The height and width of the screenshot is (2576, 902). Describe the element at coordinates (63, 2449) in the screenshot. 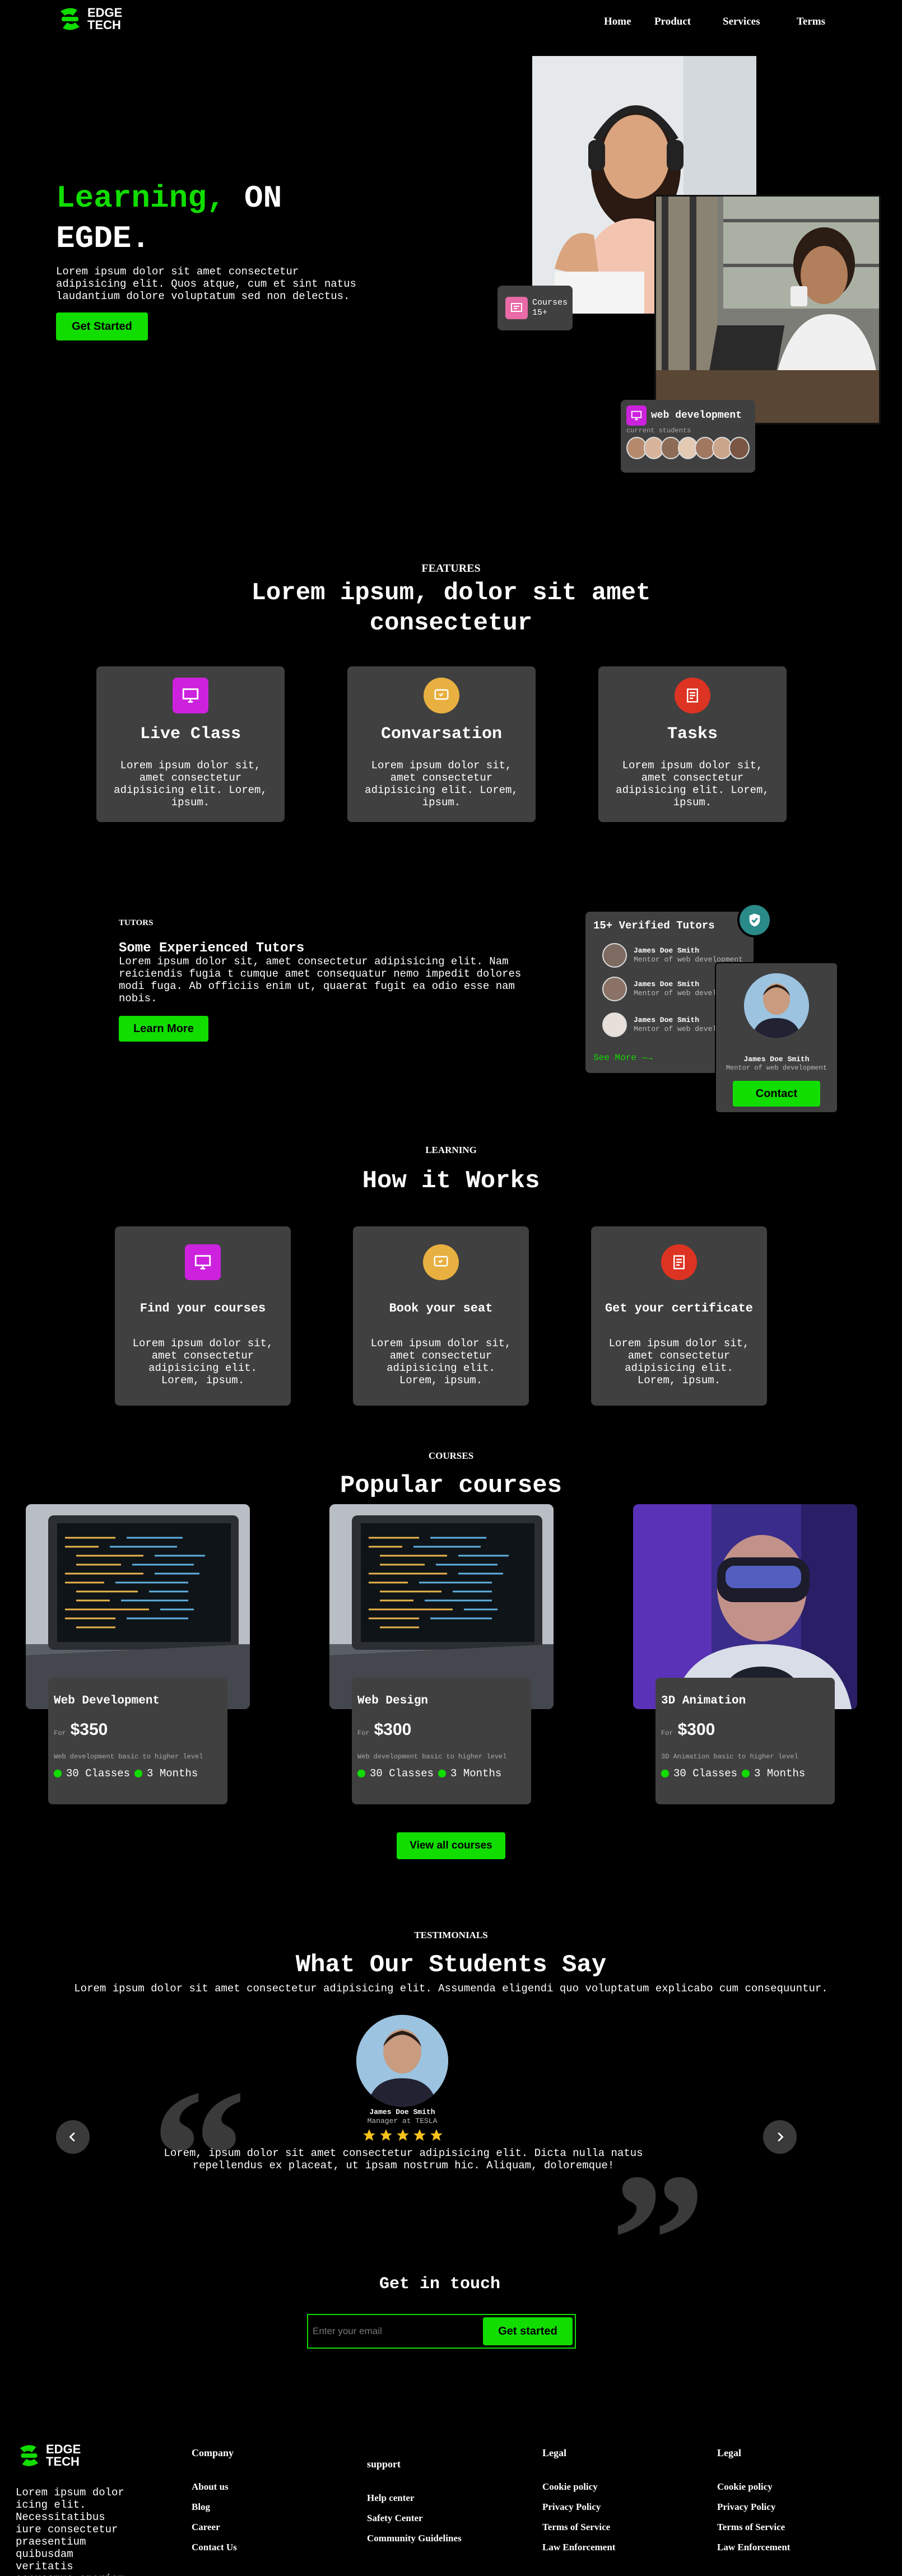

I see `brand-line1: EDGE` at that location.